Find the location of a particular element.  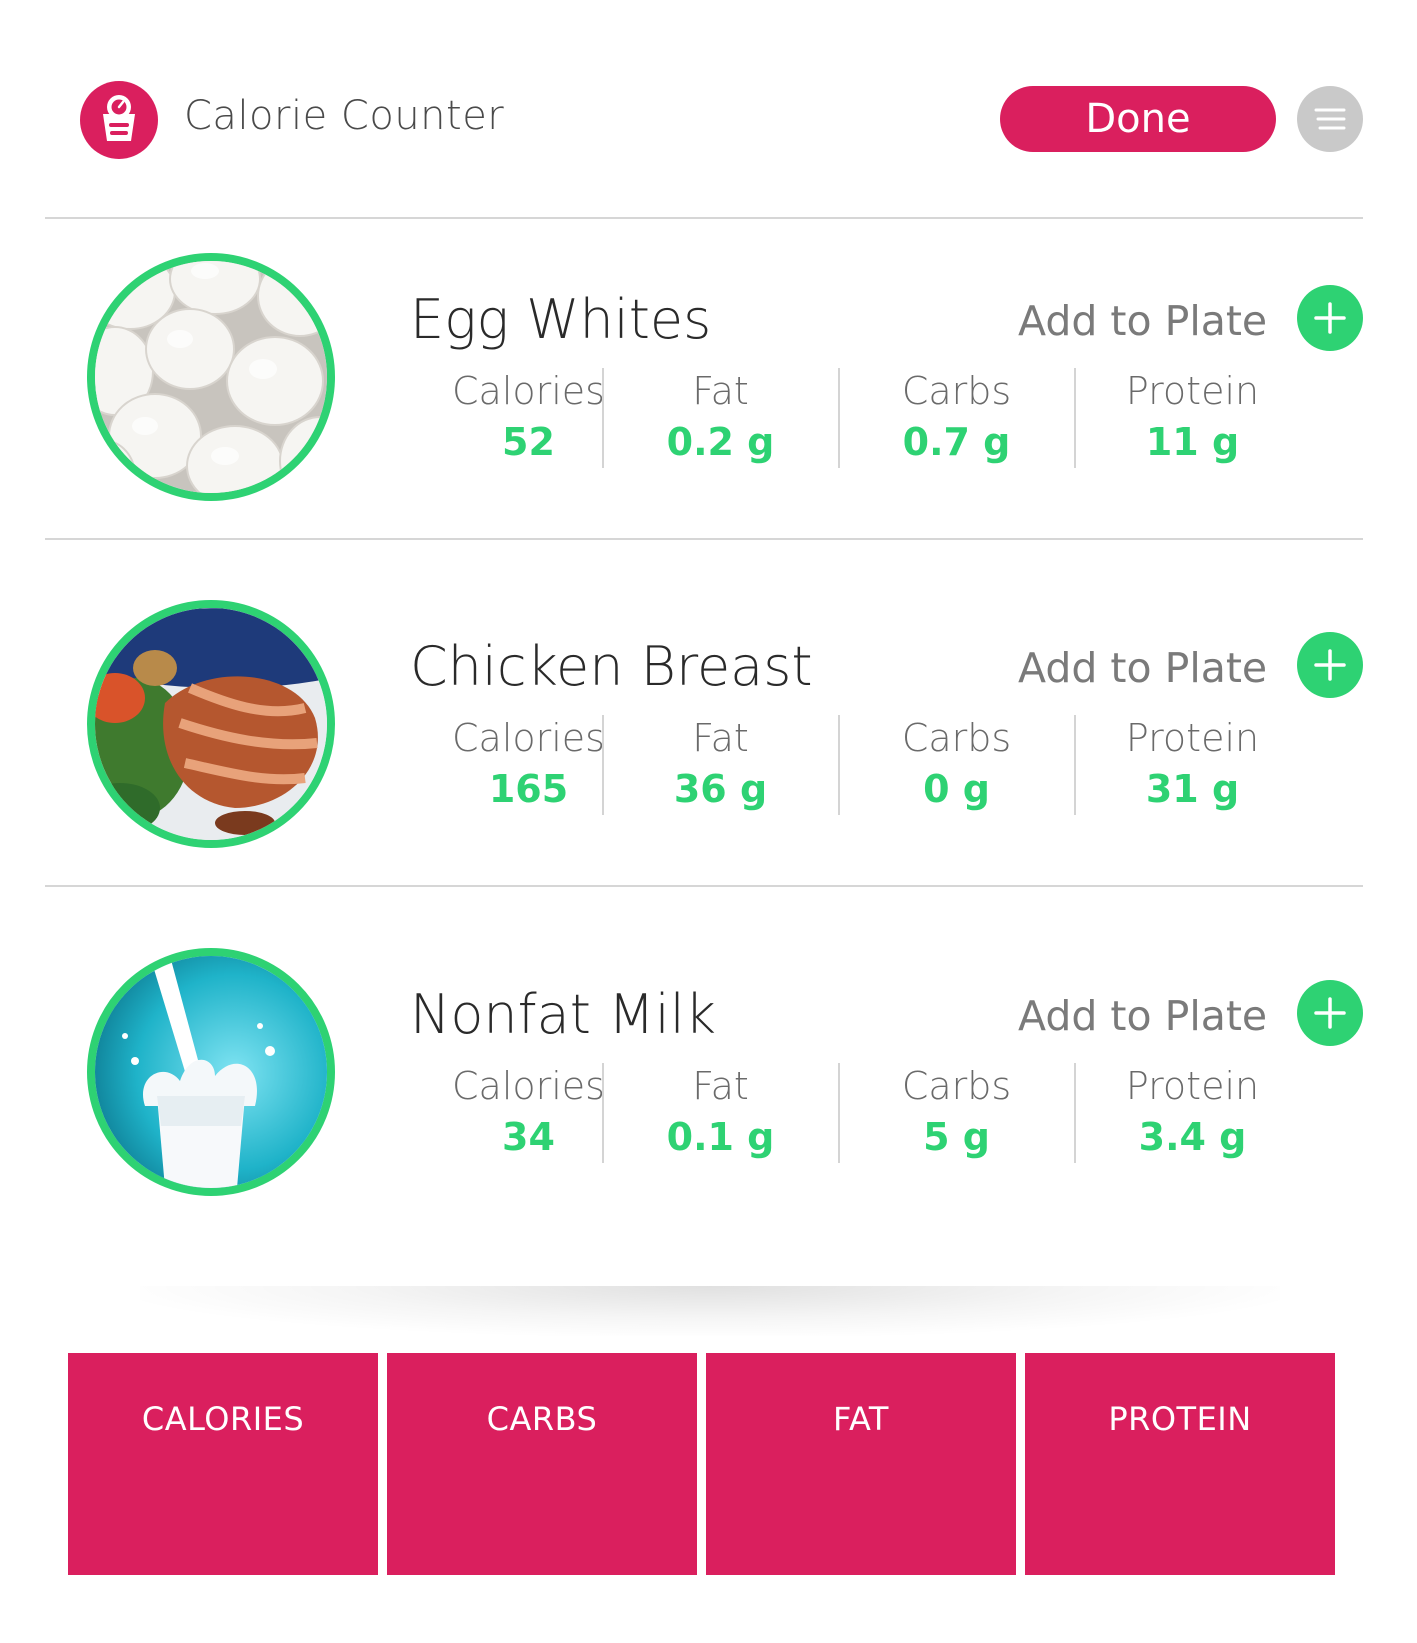

stat-carbs: Carbs 5 g is located at coordinates (956, 1113).